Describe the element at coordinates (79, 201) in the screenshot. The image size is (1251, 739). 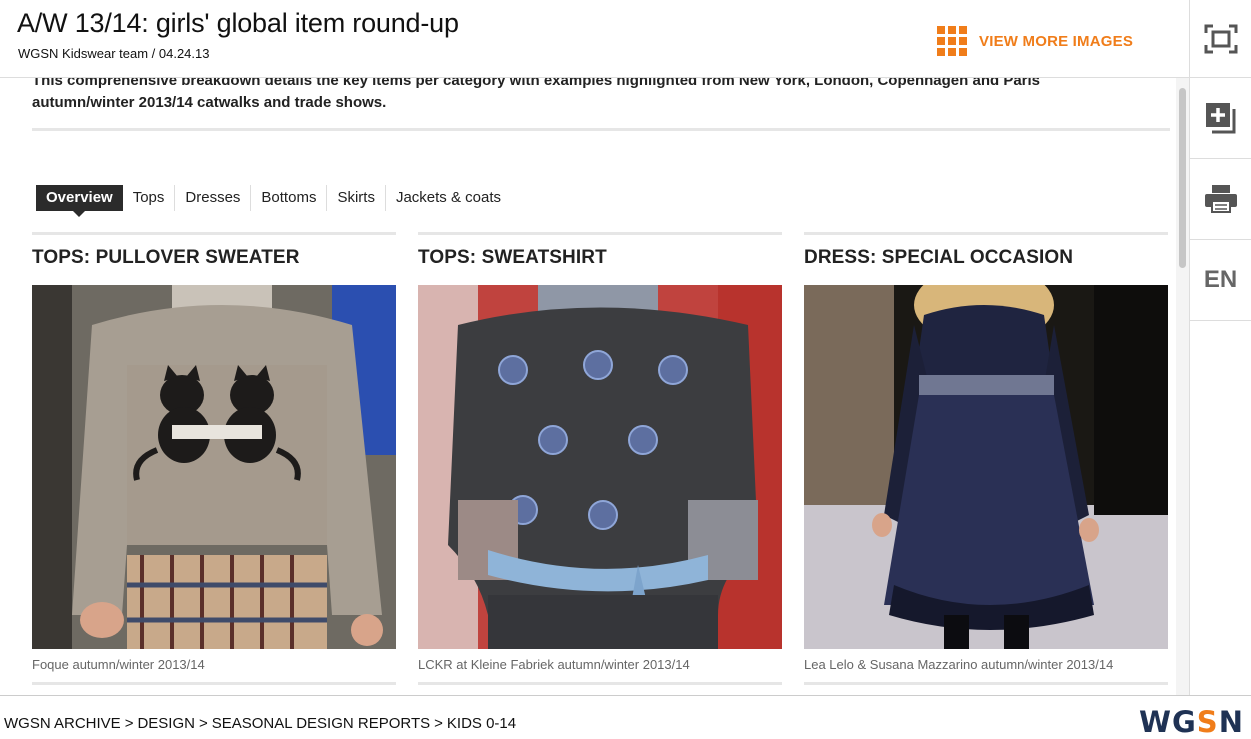
I see `tab-overview: Overview` at that location.